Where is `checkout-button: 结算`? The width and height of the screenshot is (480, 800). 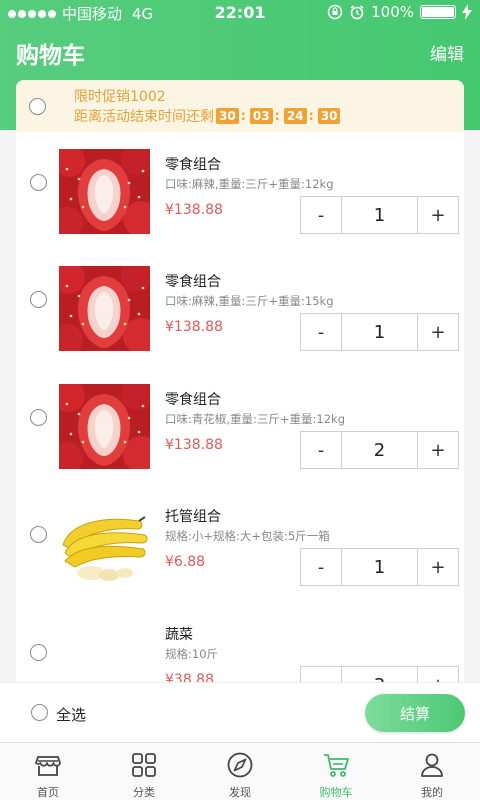
checkout-button: 结算 is located at coordinates (415, 713).